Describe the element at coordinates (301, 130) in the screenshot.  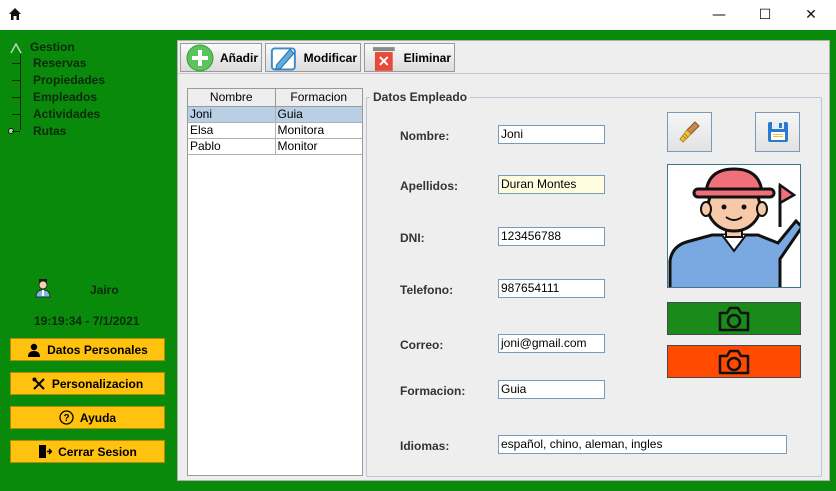
I see `cell-formacion: Monitora` at that location.